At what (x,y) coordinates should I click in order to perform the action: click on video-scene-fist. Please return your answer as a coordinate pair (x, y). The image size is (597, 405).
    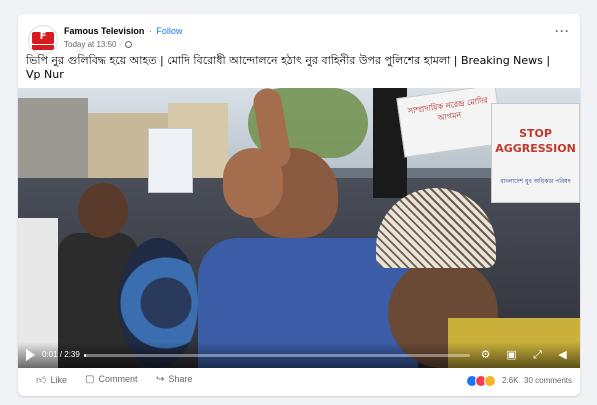
    Looking at the image, I should click on (253, 183).